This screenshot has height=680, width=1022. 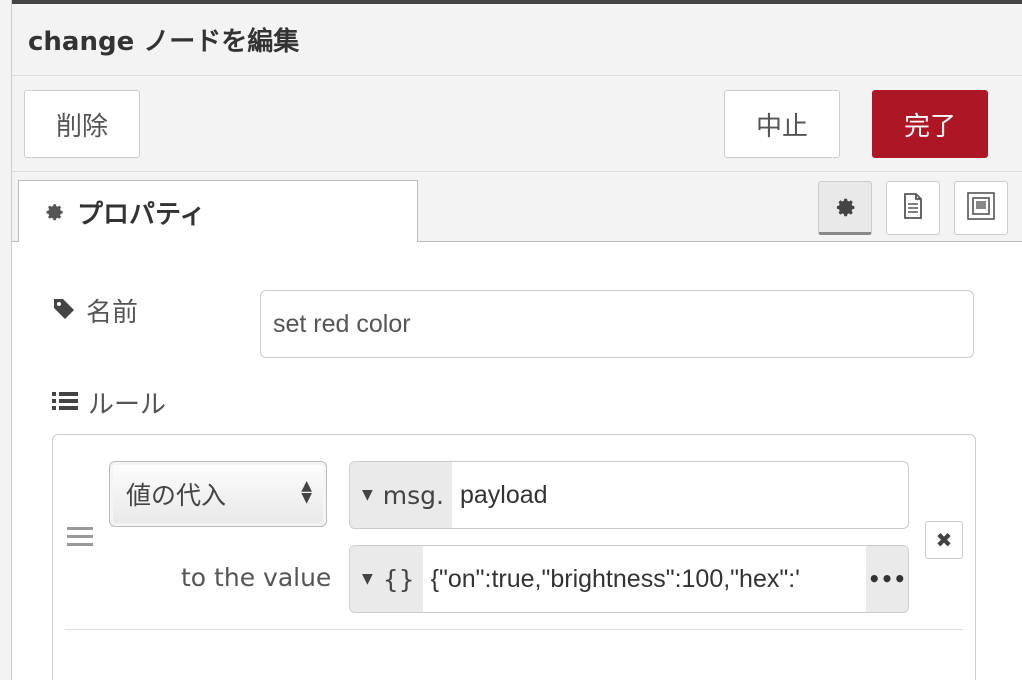 What do you see at coordinates (517, 124) in the screenshot?
I see `tray-toolbar: 削除 中止 完了` at bounding box center [517, 124].